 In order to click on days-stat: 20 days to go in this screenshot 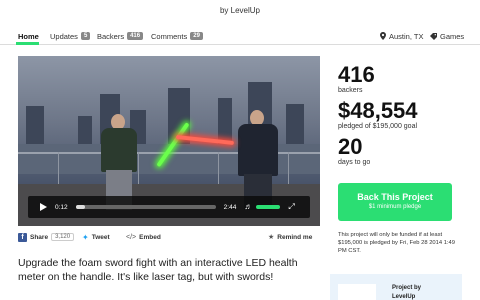, I will do `click(403, 150)`.